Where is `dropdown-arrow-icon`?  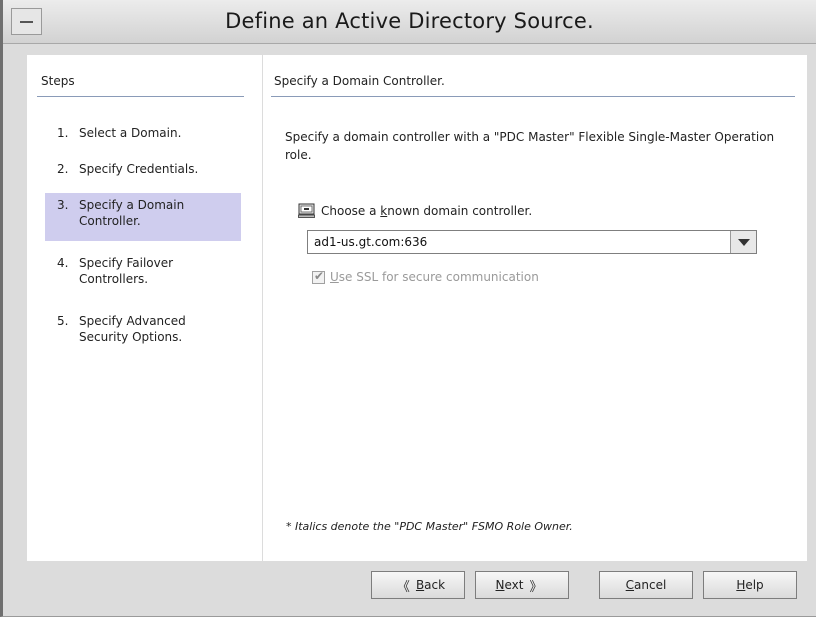
dropdown-arrow-icon is located at coordinates (743, 242).